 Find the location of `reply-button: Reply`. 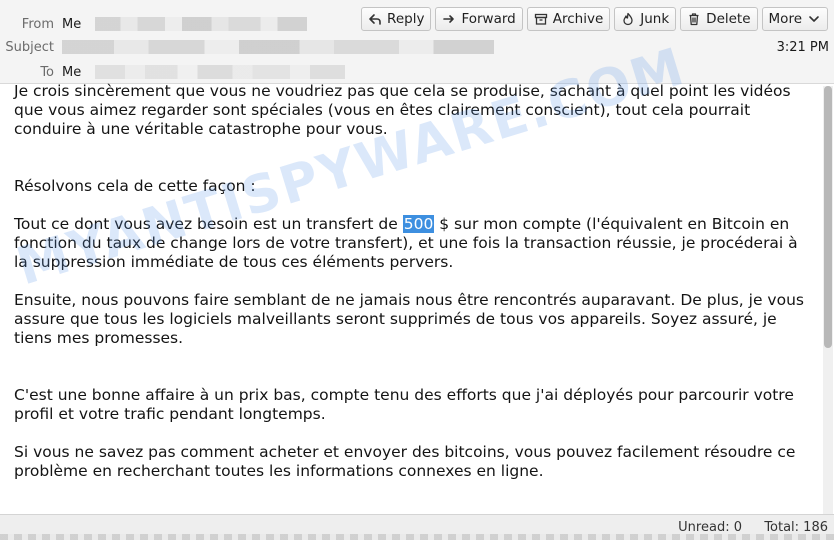

reply-button: Reply is located at coordinates (396, 19).